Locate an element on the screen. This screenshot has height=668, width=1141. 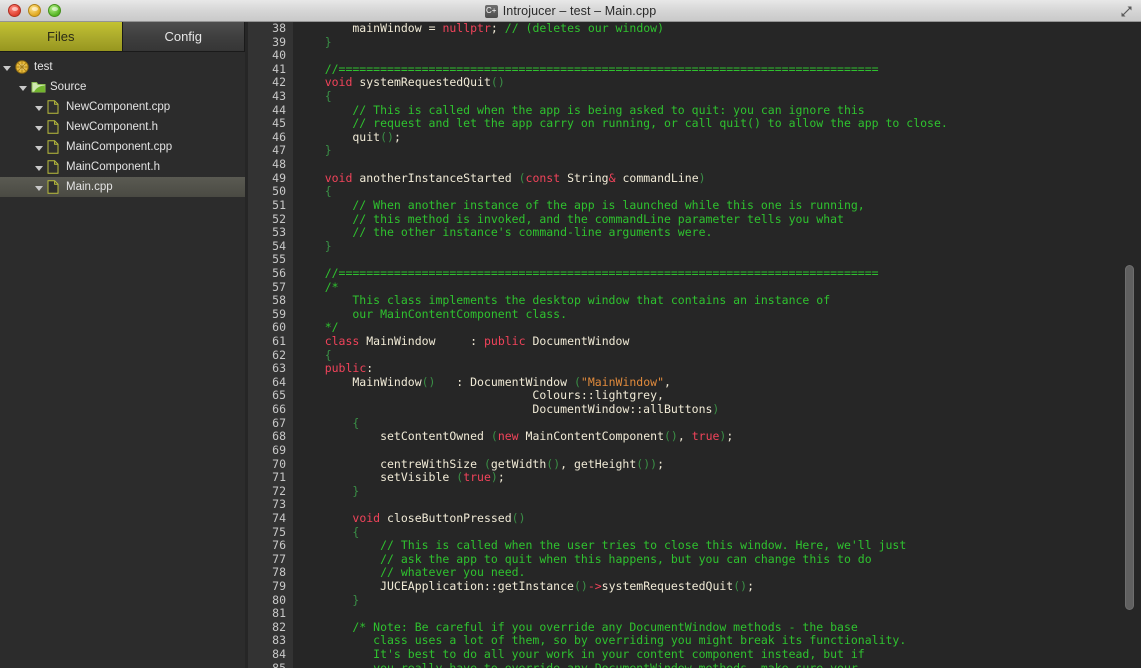
line-number: 45 is located at coordinates (279, 123).